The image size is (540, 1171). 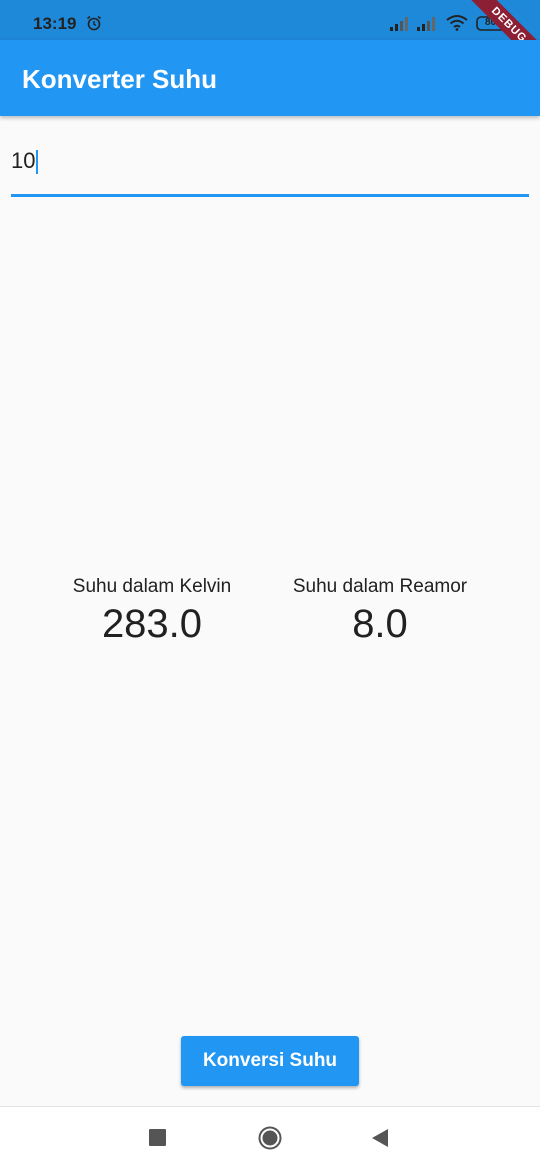 What do you see at coordinates (380, 1138) in the screenshot?
I see `back-icon` at bounding box center [380, 1138].